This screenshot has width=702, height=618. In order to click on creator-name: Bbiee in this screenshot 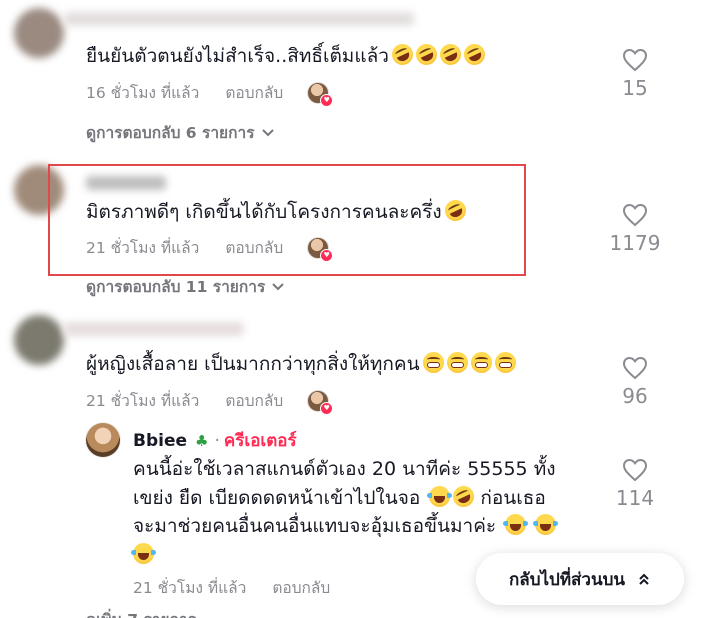, I will do `click(160, 441)`.